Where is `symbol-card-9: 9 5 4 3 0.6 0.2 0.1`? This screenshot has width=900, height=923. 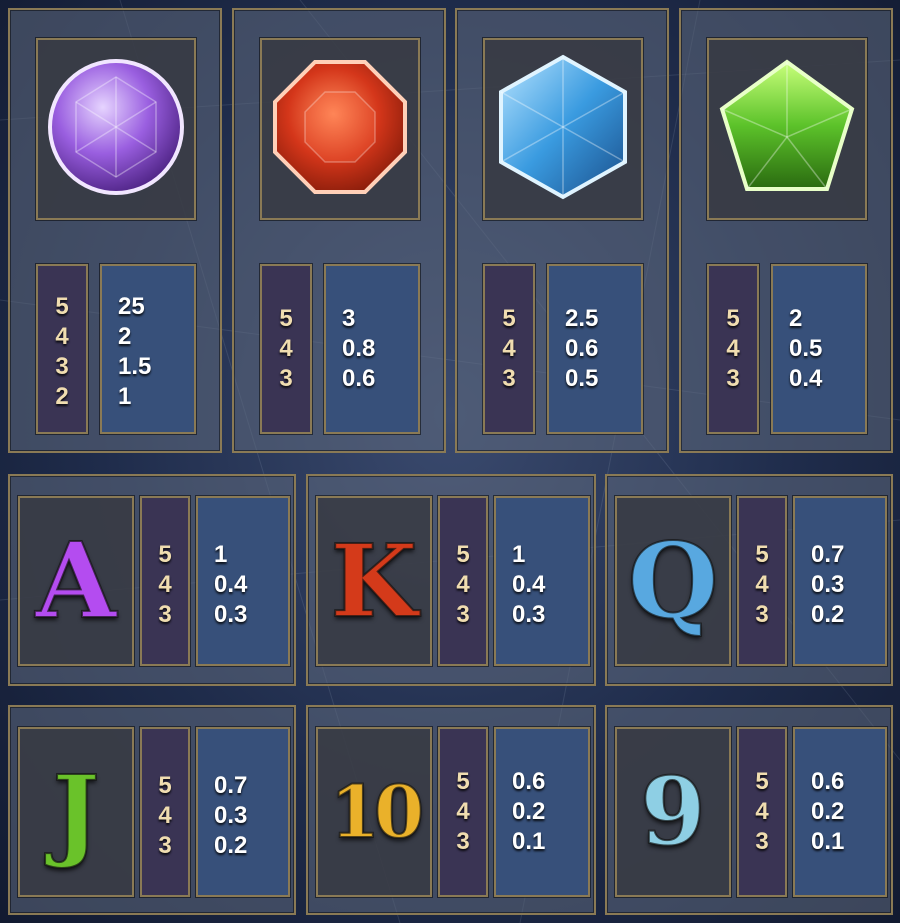 symbol-card-9: 9 5 4 3 0.6 0.2 0.1 is located at coordinates (749, 810).